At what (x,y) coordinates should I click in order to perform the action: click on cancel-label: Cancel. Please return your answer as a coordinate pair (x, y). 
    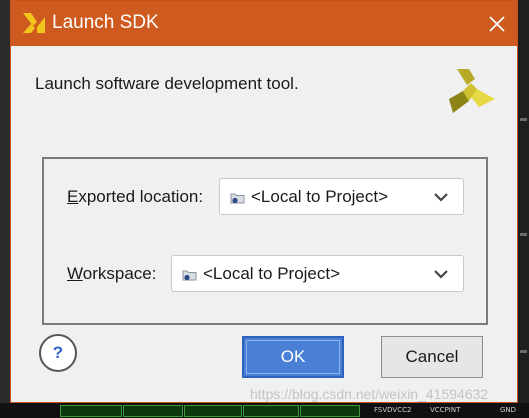
    Looking at the image, I should click on (432, 356).